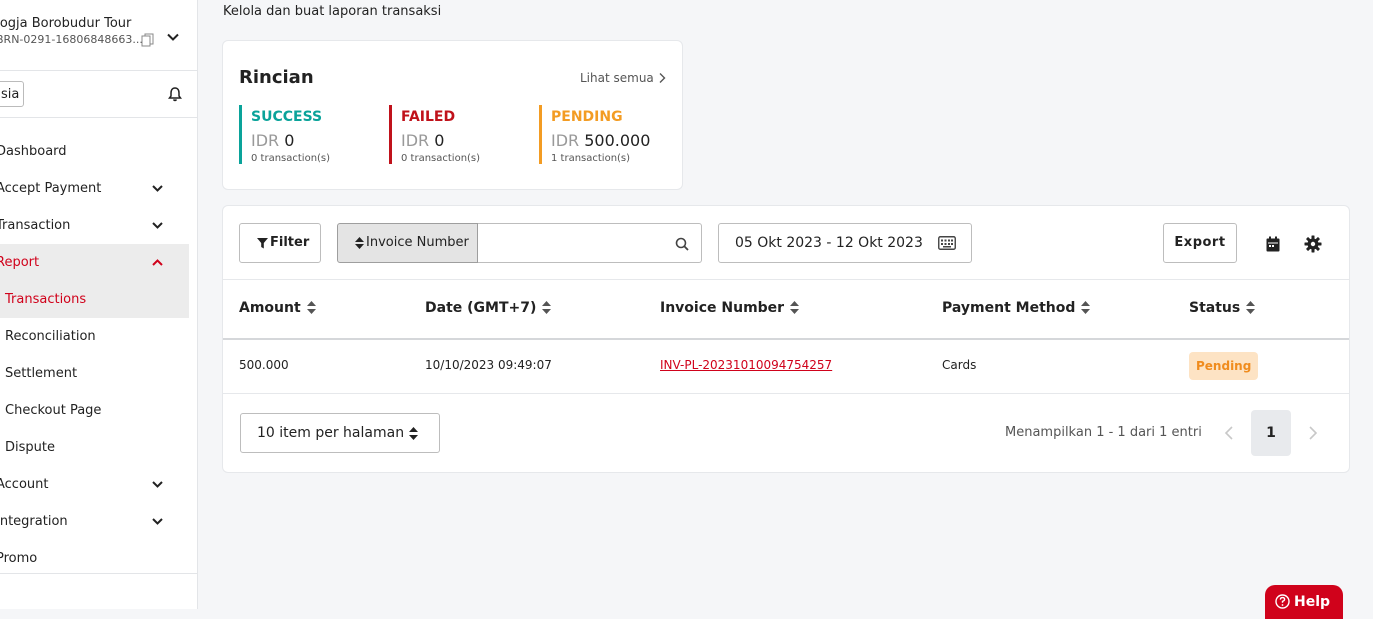 Image resolution: width=1373 pixels, height=619 pixels. I want to click on stat-amount: IDR 500.000, so click(600, 140).